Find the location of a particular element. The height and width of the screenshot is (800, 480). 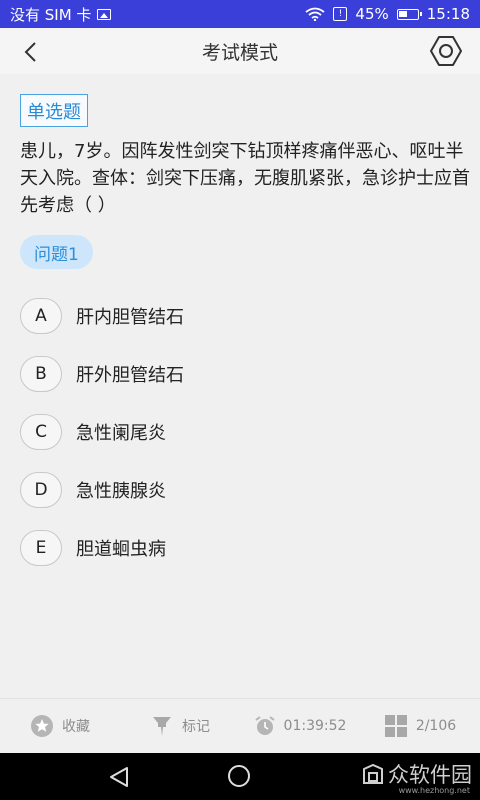

image-notification-icon is located at coordinates (104, 14).